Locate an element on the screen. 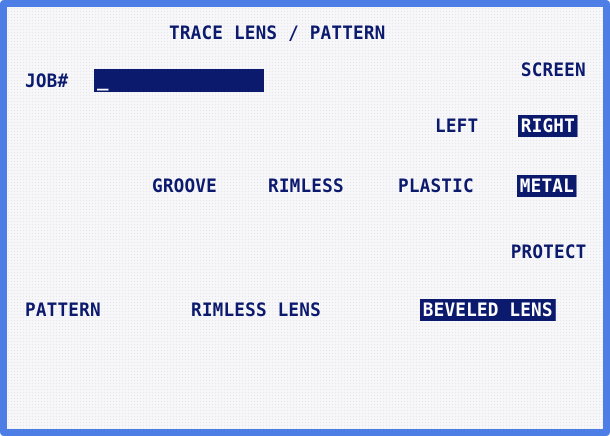  frame-option-groove: GROOVE is located at coordinates (184, 186).